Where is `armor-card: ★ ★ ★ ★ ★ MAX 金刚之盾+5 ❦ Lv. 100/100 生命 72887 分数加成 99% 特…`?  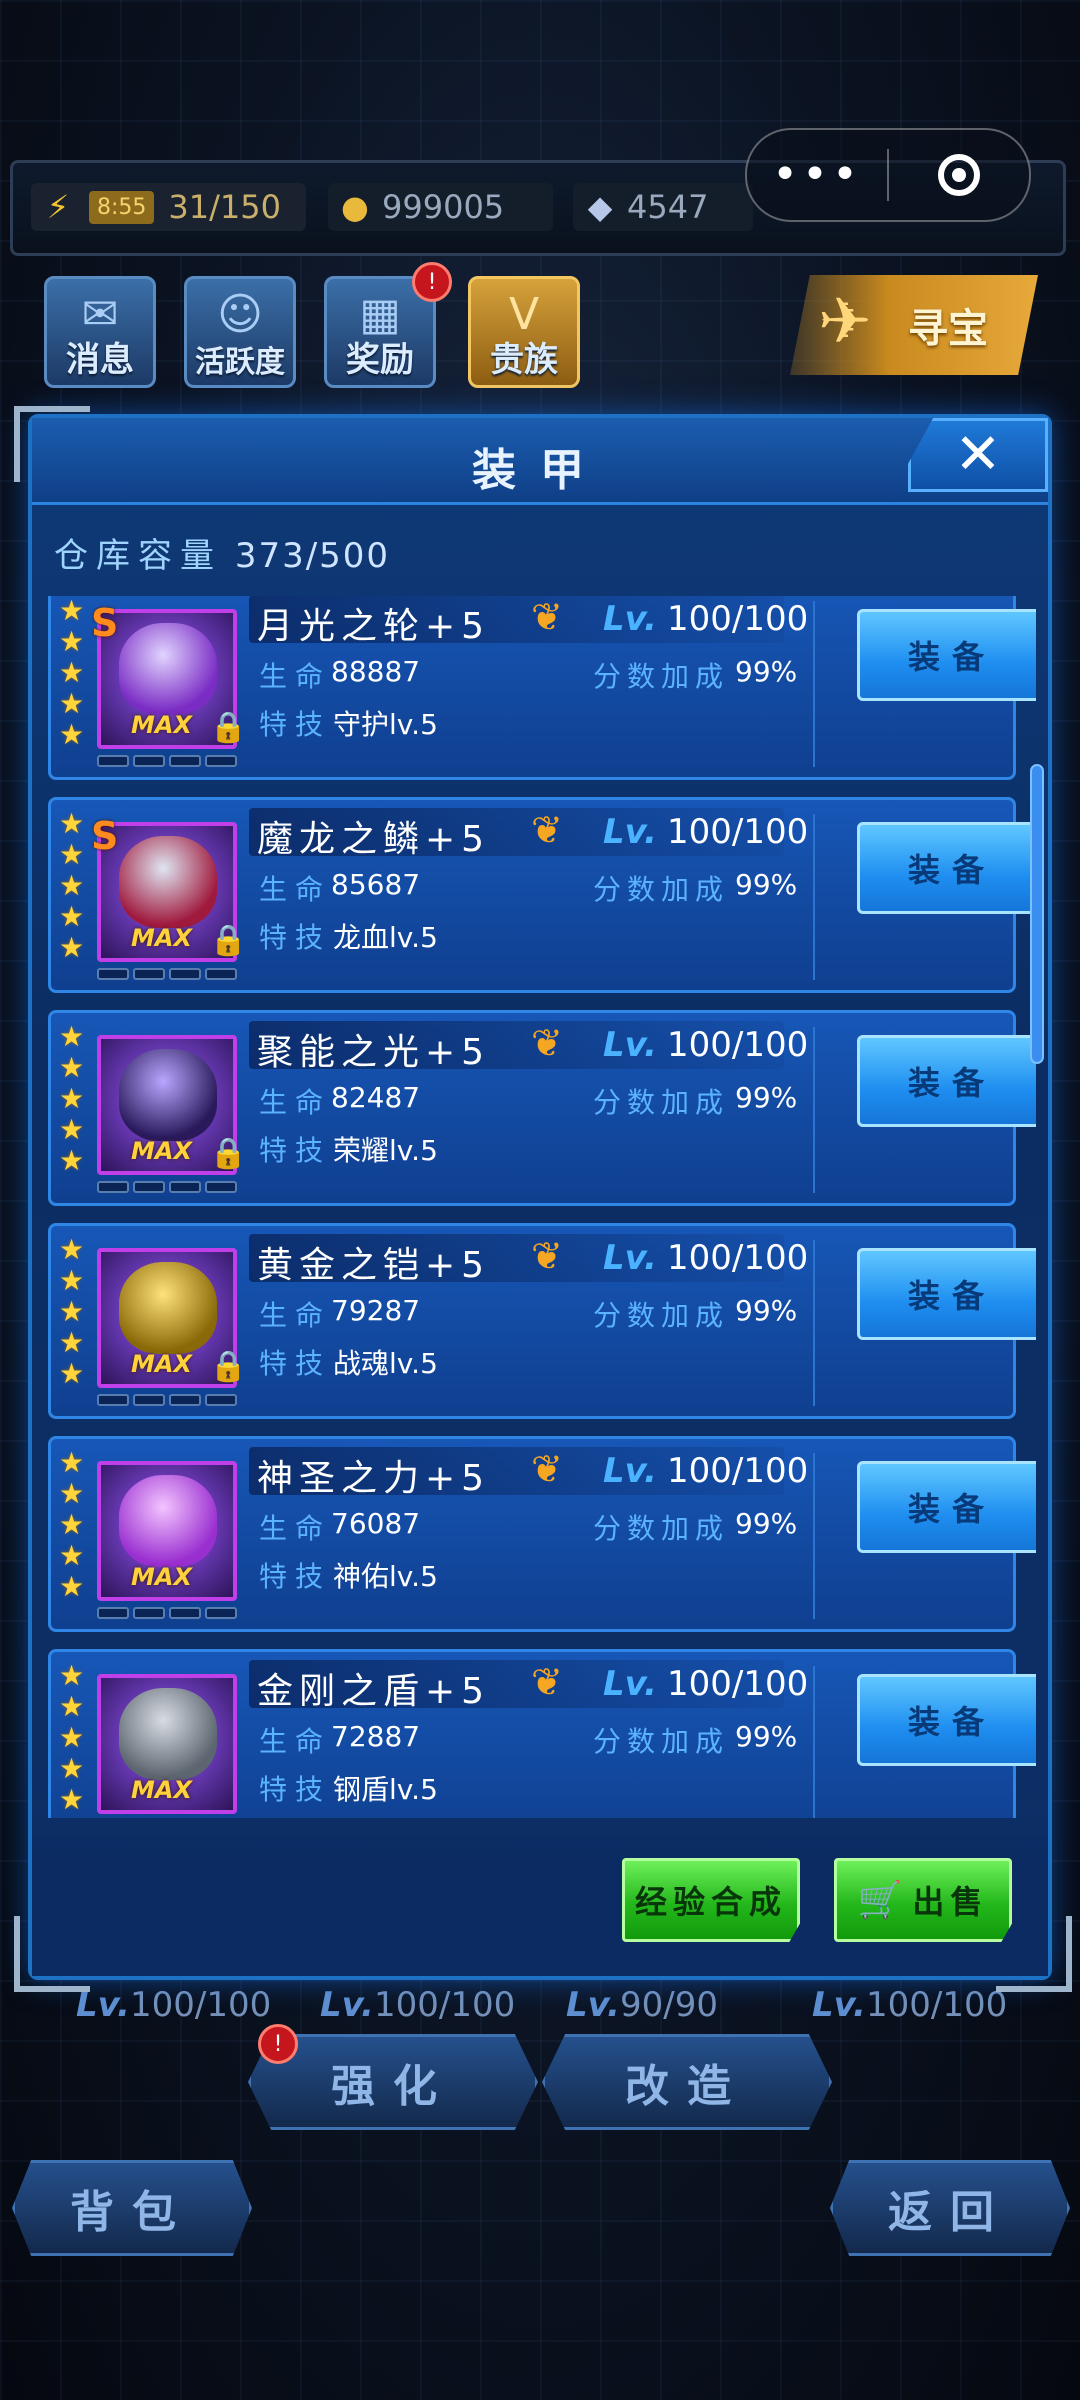
armor-card: ★ ★ ★ ★ ★ MAX 金刚之盾+5 ❦ Lv. 100/100 生命 72887 分数加成 99% 特… is located at coordinates (542, 1733).